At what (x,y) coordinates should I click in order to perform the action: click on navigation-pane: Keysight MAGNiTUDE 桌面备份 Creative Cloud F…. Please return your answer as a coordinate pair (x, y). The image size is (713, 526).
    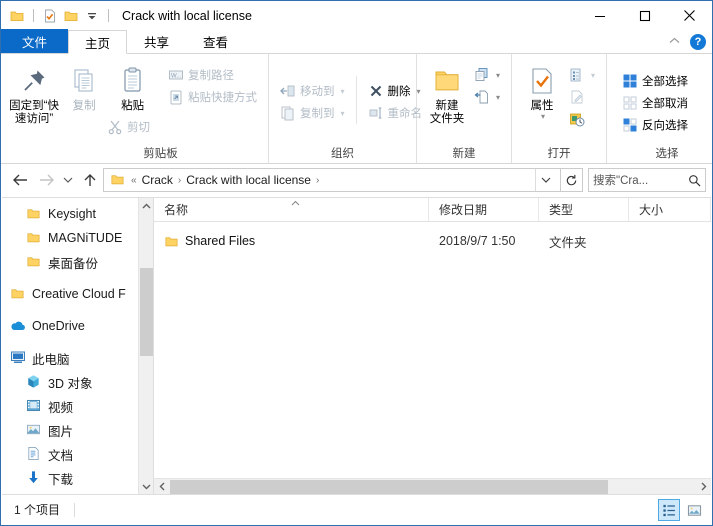
    Looking at the image, I should click on (78, 346).